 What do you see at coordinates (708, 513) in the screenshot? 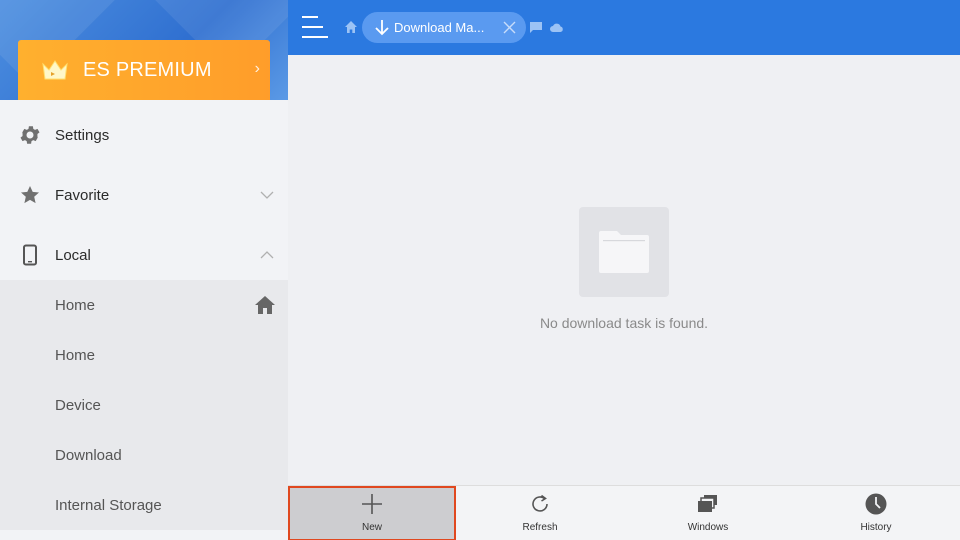
I see `windows-button: Windows` at bounding box center [708, 513].